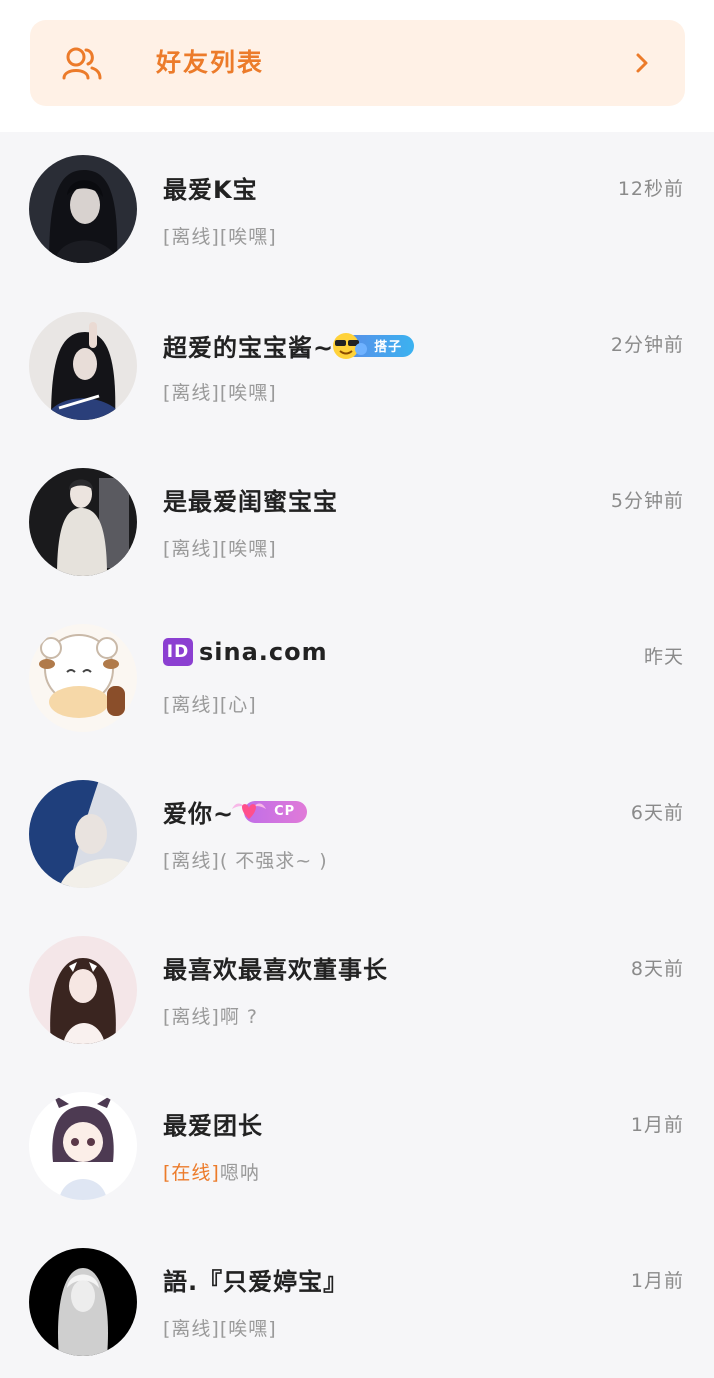  I want to click on friend-list-title: 好友列表, so click(210, 62).